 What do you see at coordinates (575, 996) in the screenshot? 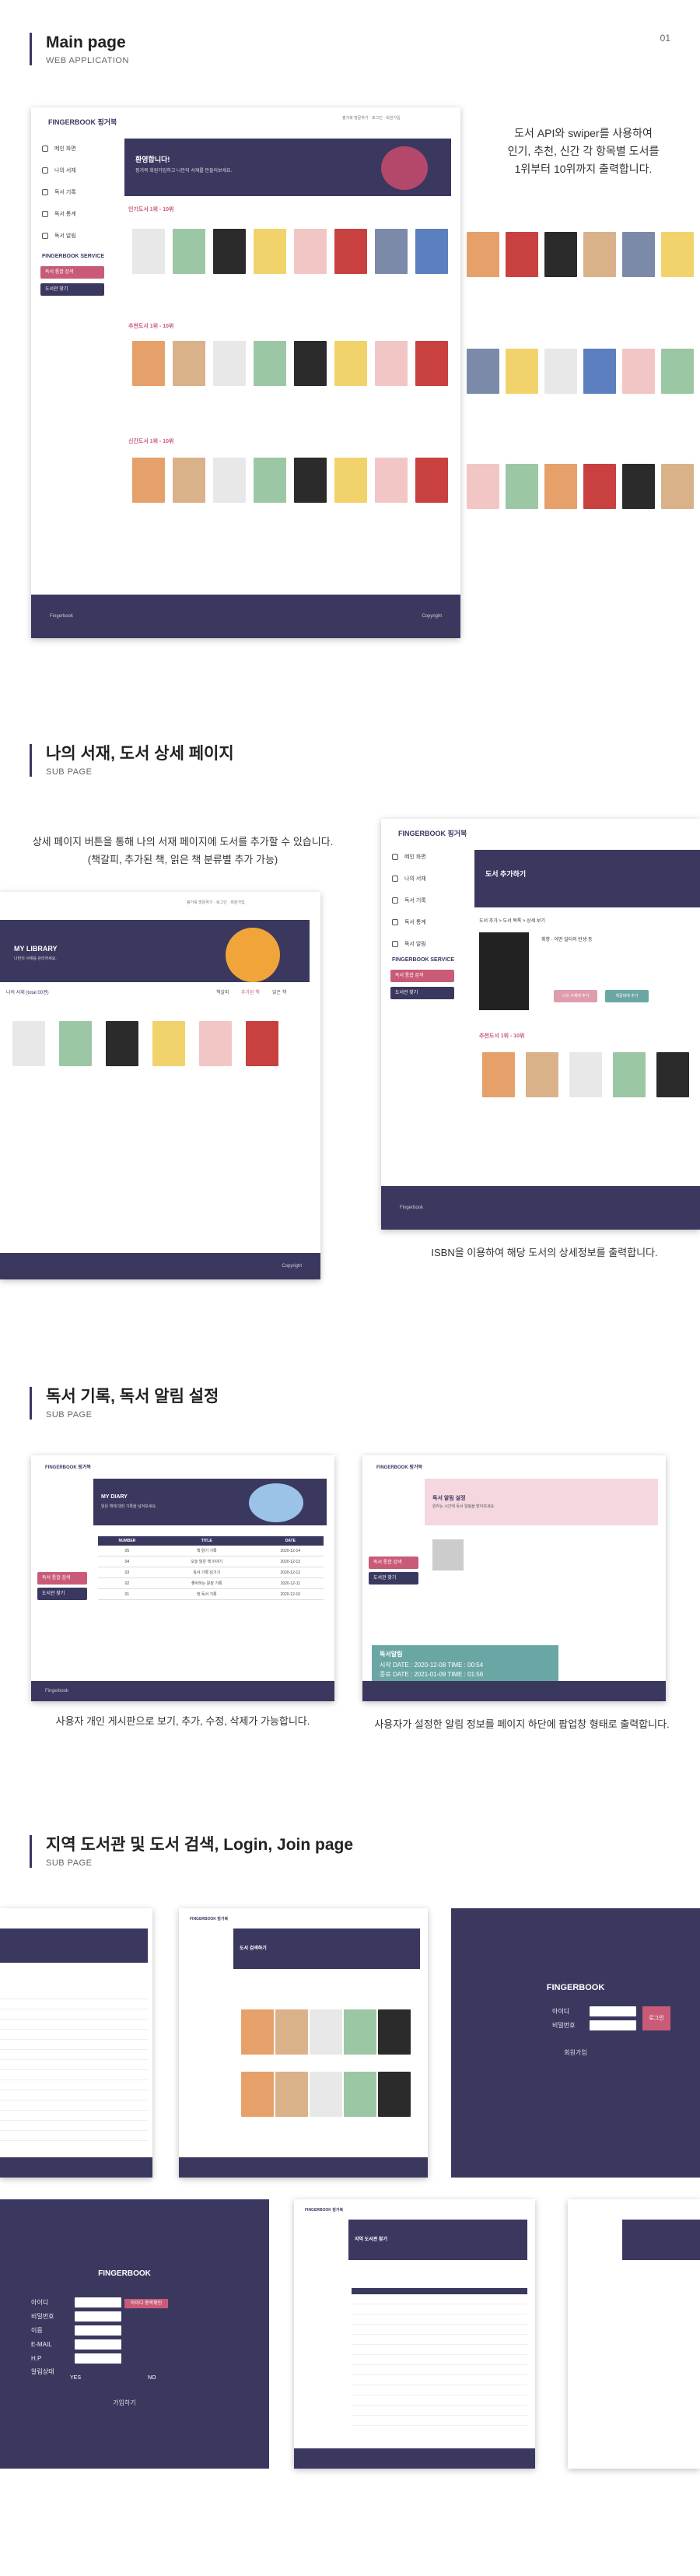
I see `add-to-library-button: 나의 서재에 추가` at bounding box center [575, 996].